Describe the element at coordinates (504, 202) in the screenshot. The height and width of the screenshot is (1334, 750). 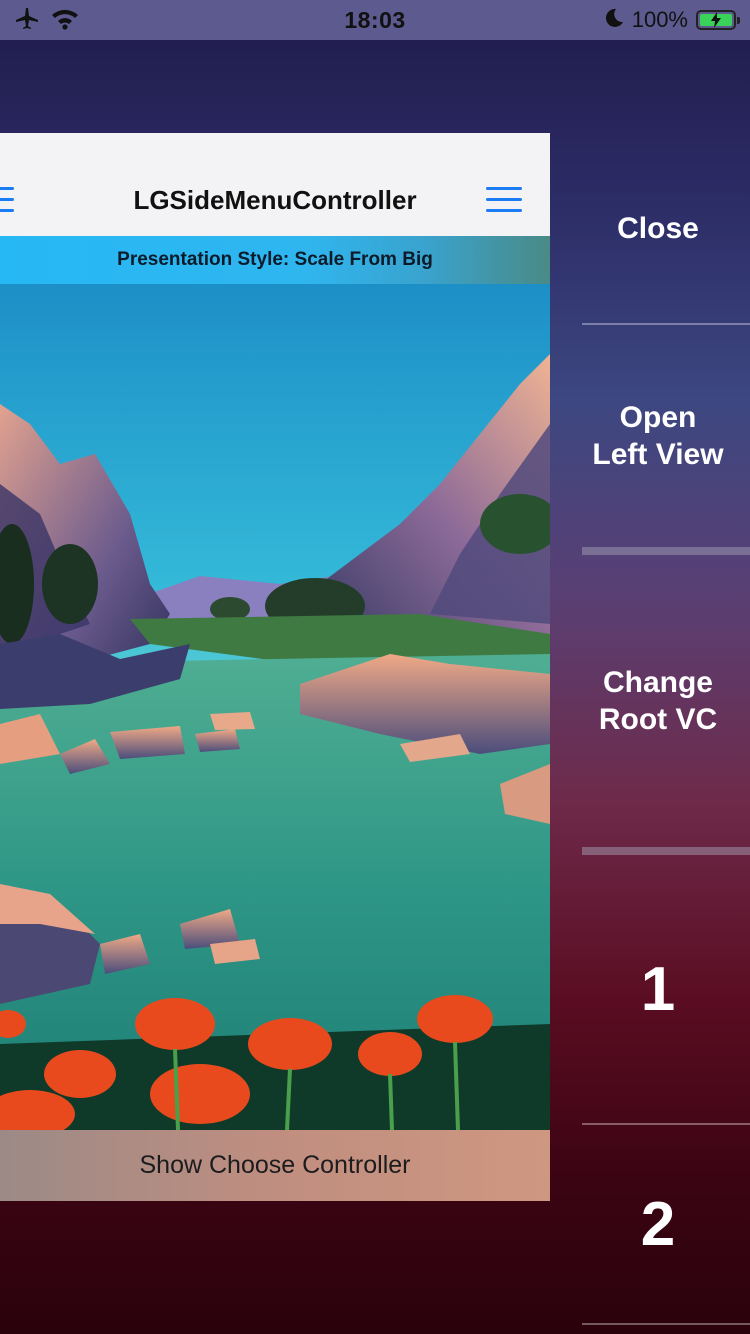
I see `right-menu-icon` at that location.